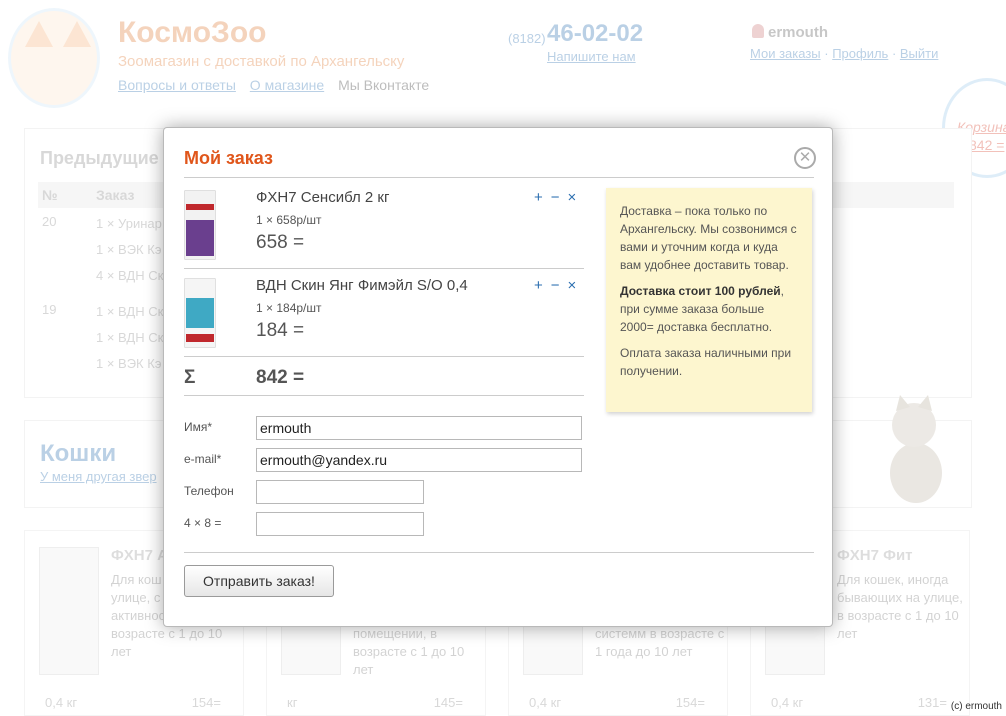  I want to click on product-name: ФХН7 А, so click(139, 555).